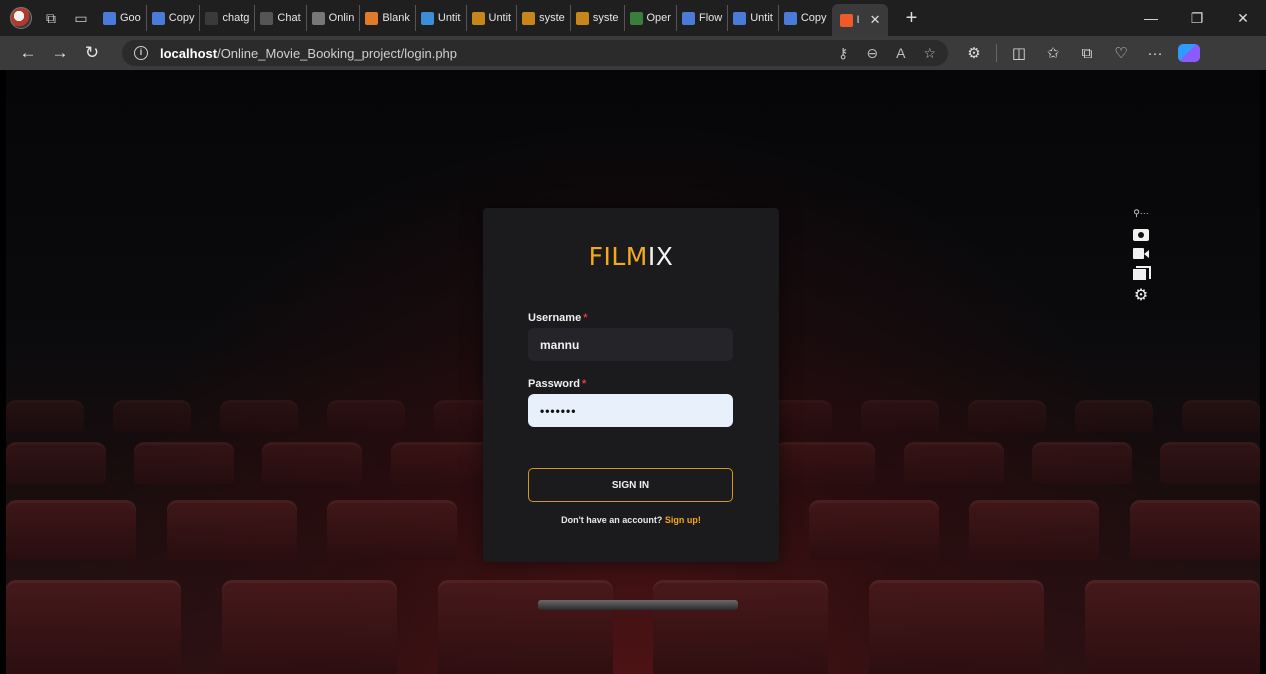 The width and height of the screenshot is (1266, 674). I want to click on profile-button, so click(21, 18).